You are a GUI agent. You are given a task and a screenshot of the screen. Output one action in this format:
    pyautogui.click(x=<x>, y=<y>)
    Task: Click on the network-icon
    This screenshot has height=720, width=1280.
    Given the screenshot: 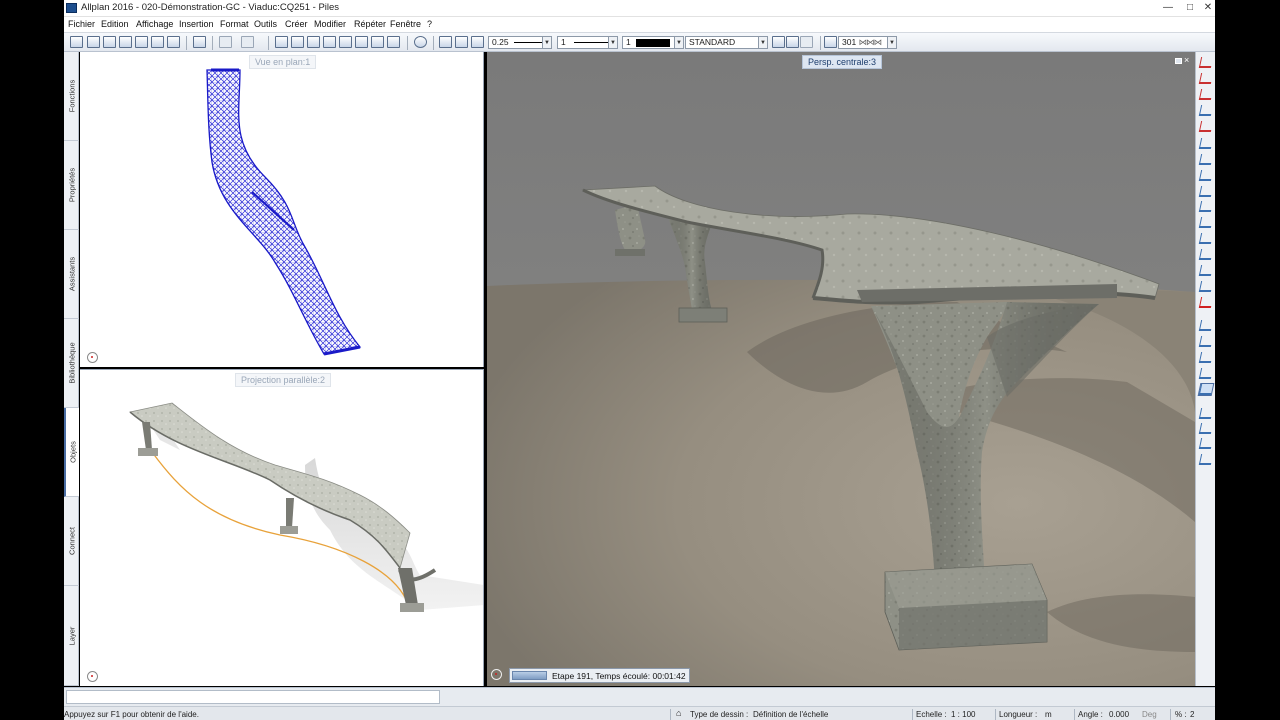 What is the action you would take?
    pyautogui.click(x=313, y=42)
    